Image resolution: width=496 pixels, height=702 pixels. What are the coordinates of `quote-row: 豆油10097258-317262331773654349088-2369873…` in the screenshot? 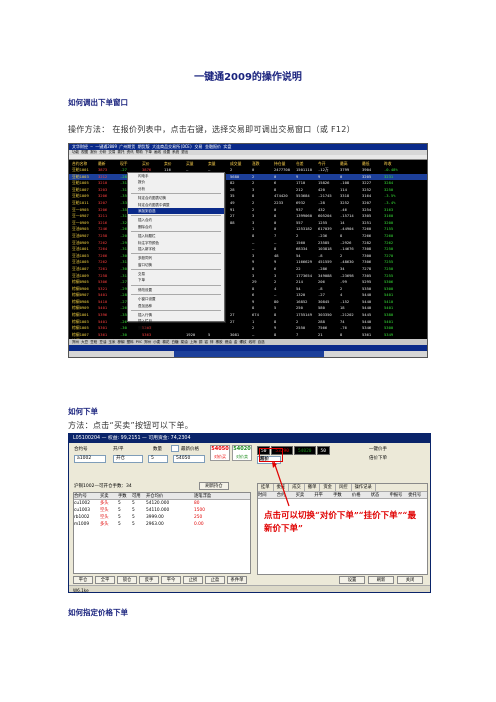 It's located at (248, 276).